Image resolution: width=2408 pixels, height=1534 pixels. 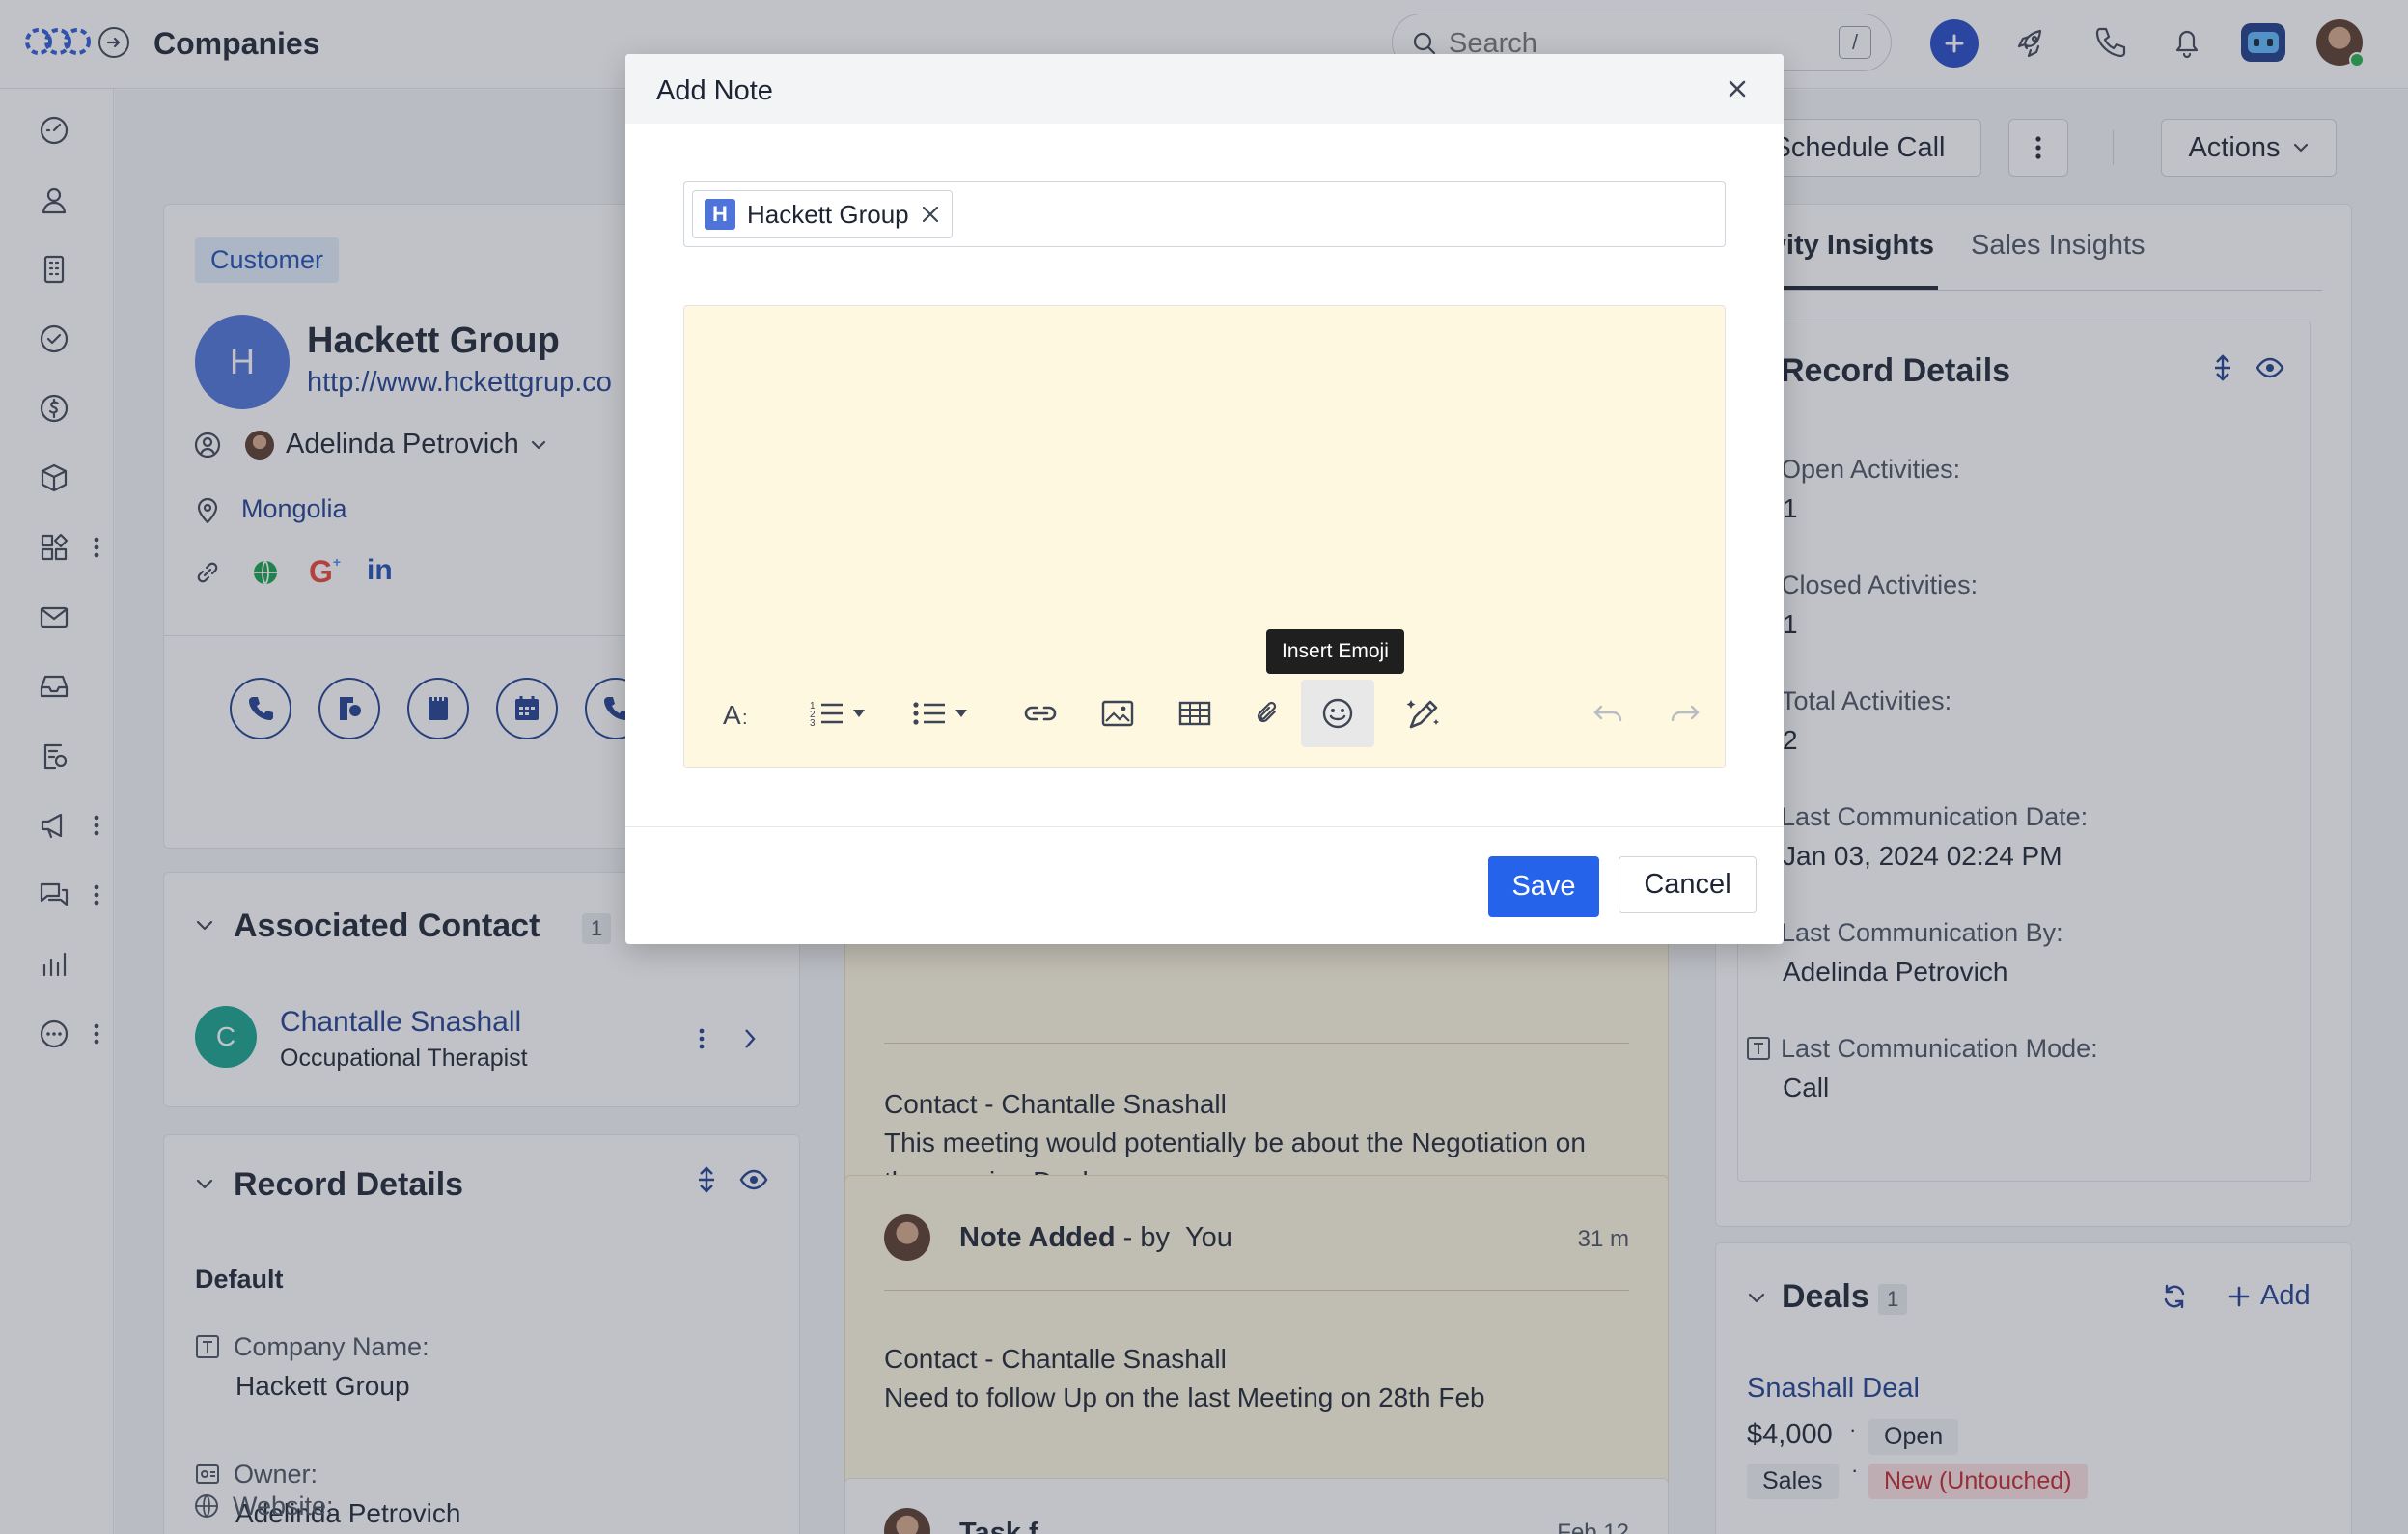 I want to click on image-icon, so click(x=1117, y=713).